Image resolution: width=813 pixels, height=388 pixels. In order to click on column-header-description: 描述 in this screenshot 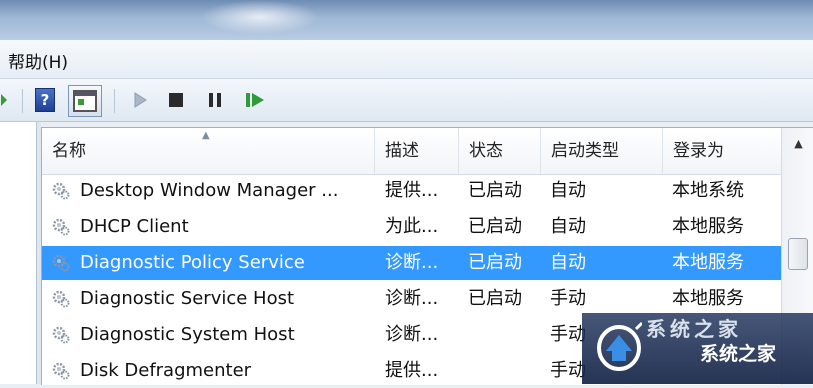, I will do `click(417, 151)`.